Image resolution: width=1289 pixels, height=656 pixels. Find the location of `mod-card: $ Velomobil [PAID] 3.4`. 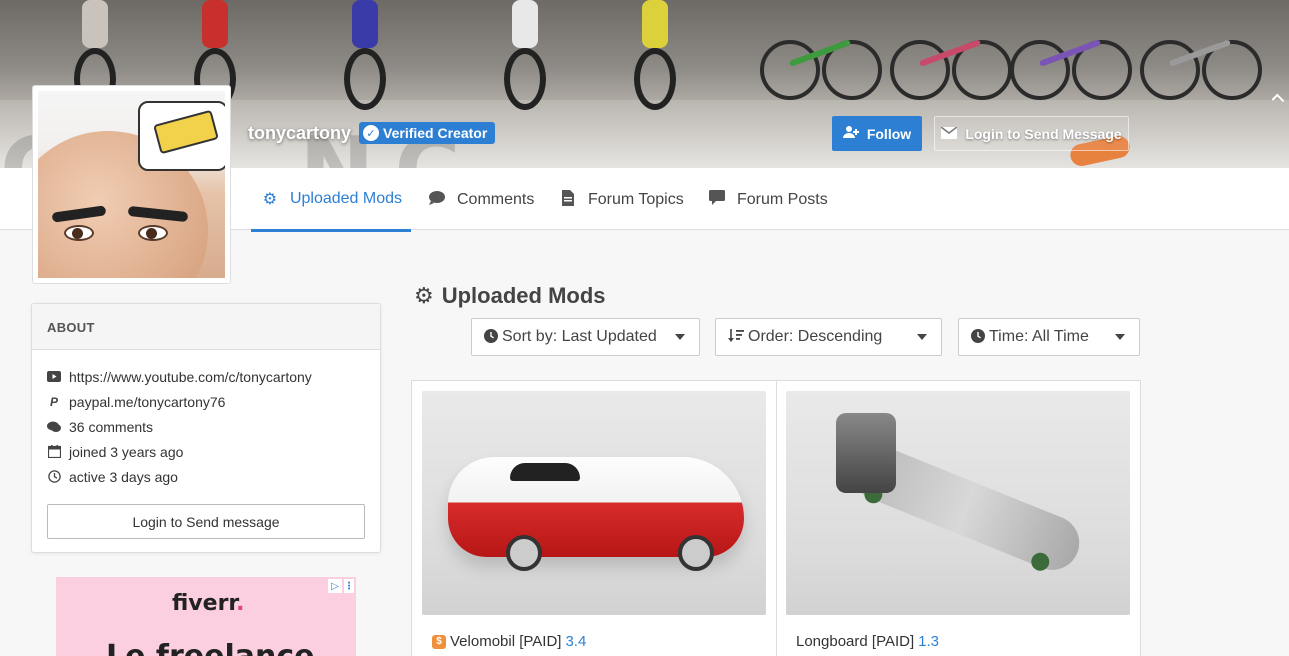

mod-card: $ Velomobil [PAID] 3.4 is located at coordinates (594, 520).